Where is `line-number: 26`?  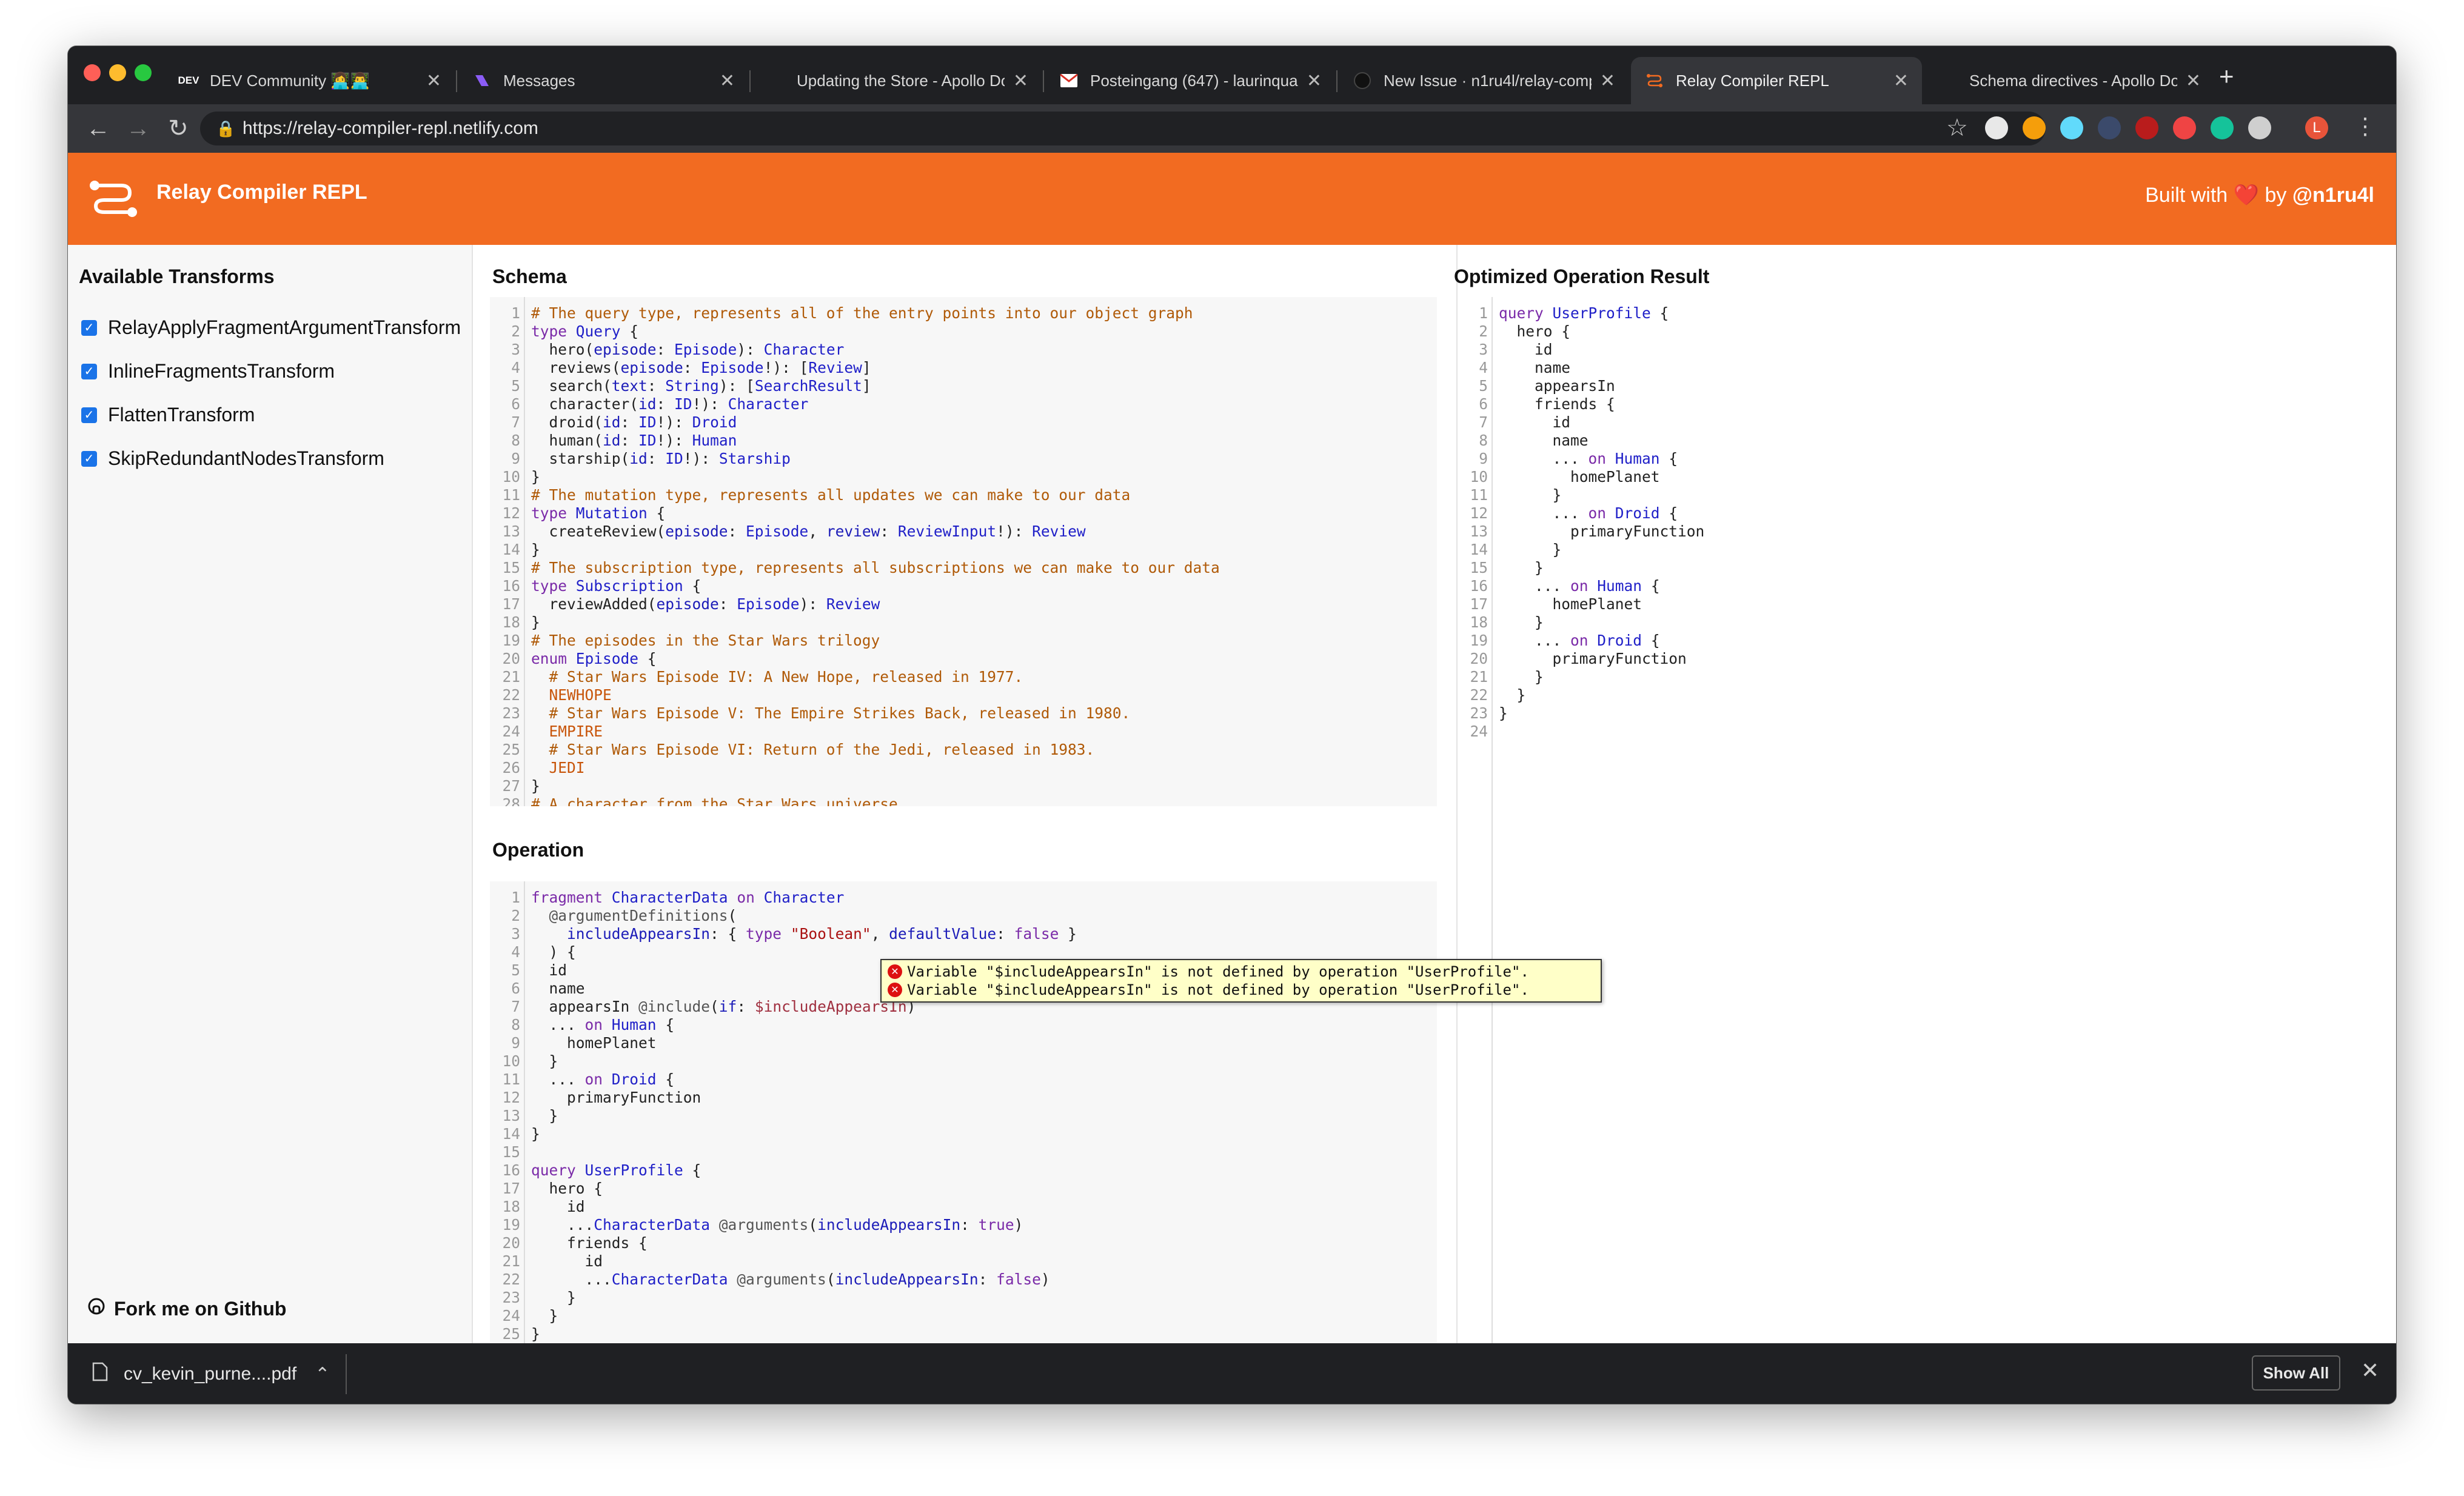
line-number: 26 is located at coordinates (511, 767).